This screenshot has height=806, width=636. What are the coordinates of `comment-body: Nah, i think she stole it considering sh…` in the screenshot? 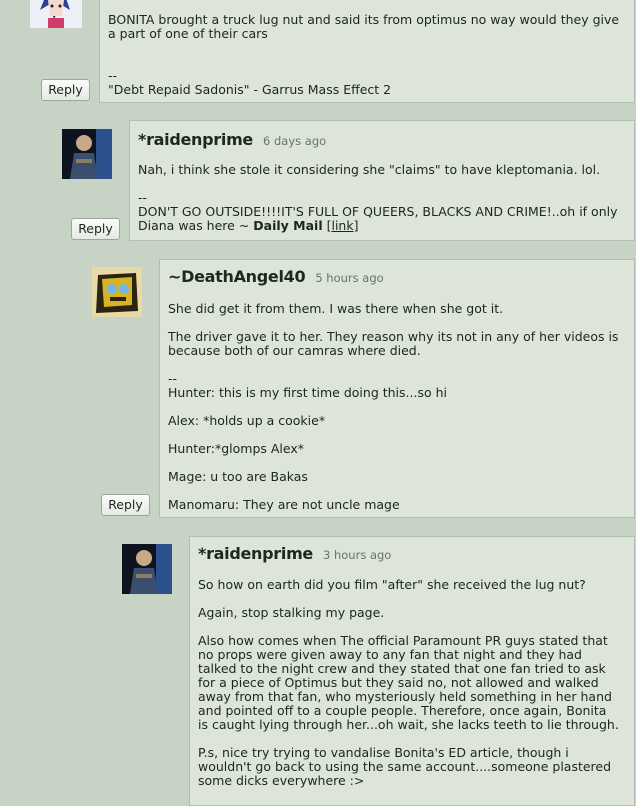 It's located at (369, 169).